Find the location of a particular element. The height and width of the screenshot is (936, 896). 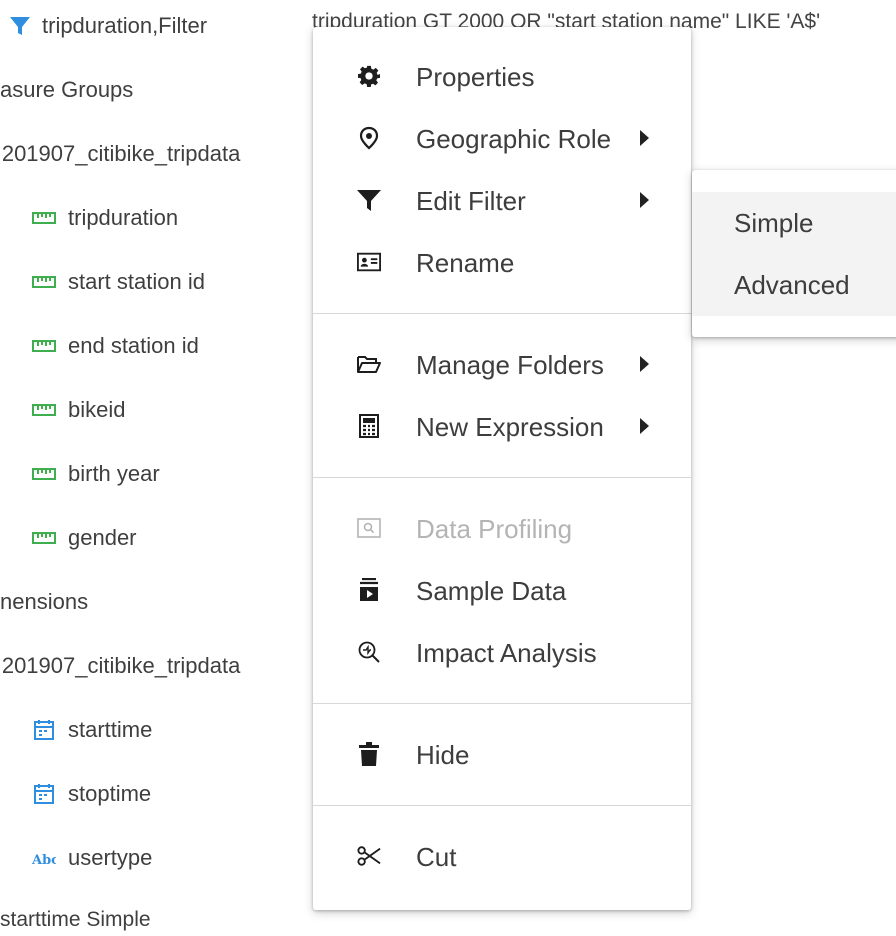

menu-item-label: Impact Analysis is located at coordinates (506, 653).